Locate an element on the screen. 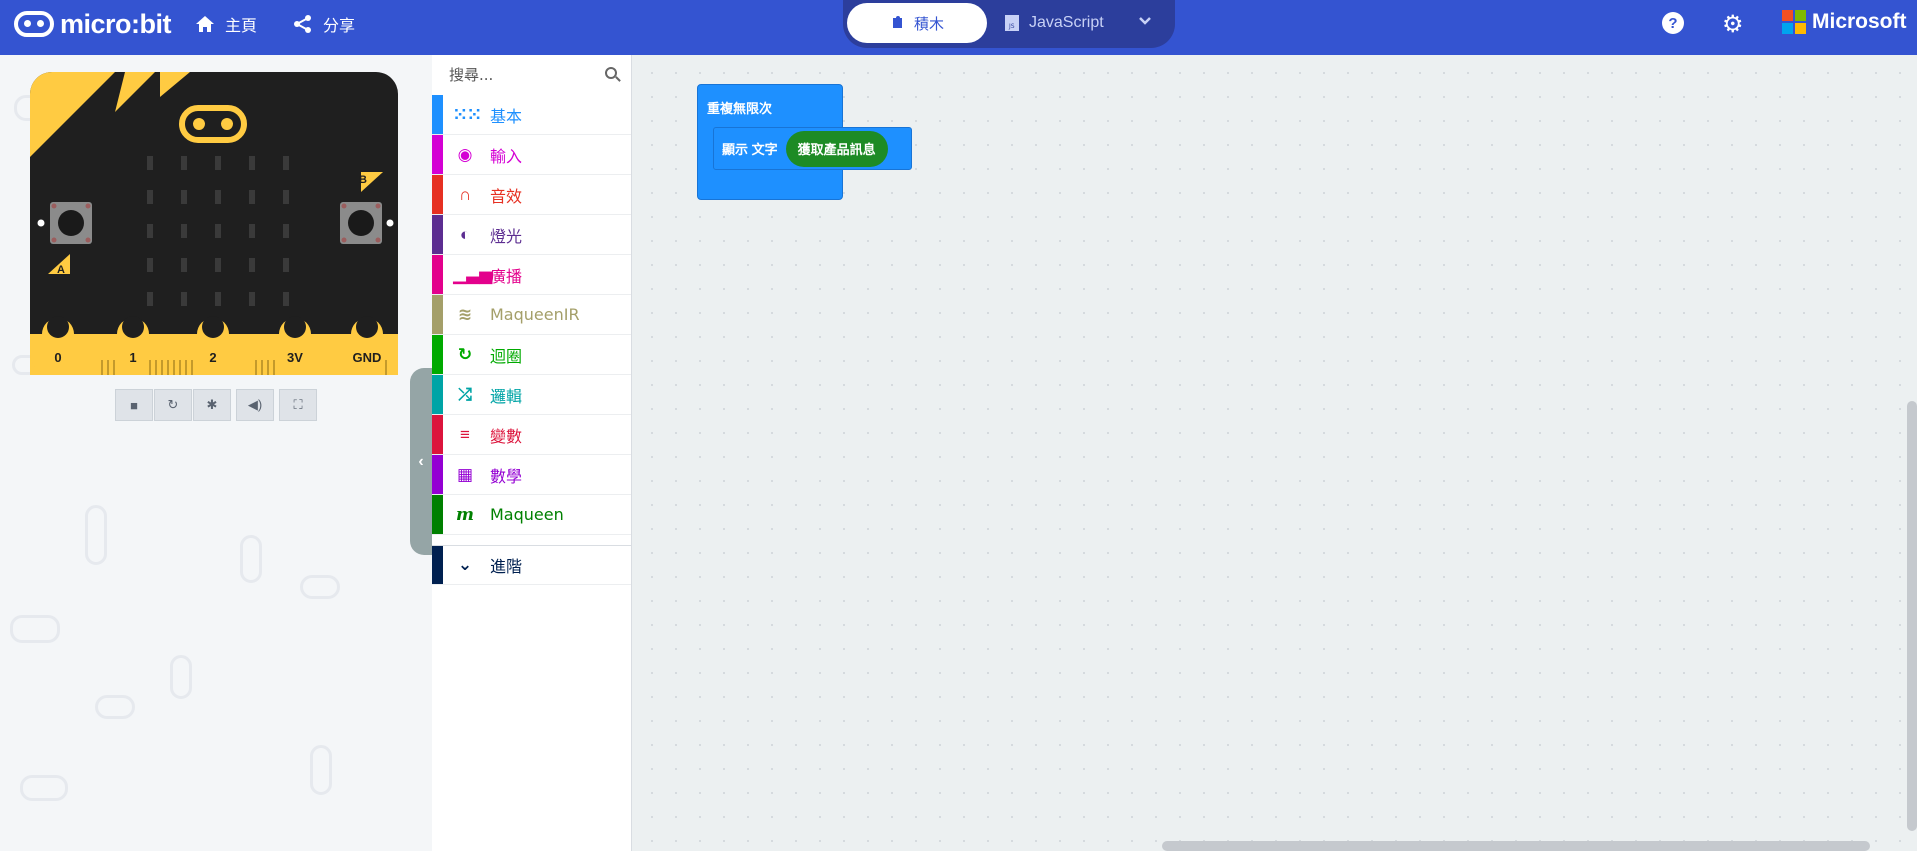 The height and width of the screenshot is (851, 1917). category-input: ◉ 輸入 is located at coordinates (531, 155).